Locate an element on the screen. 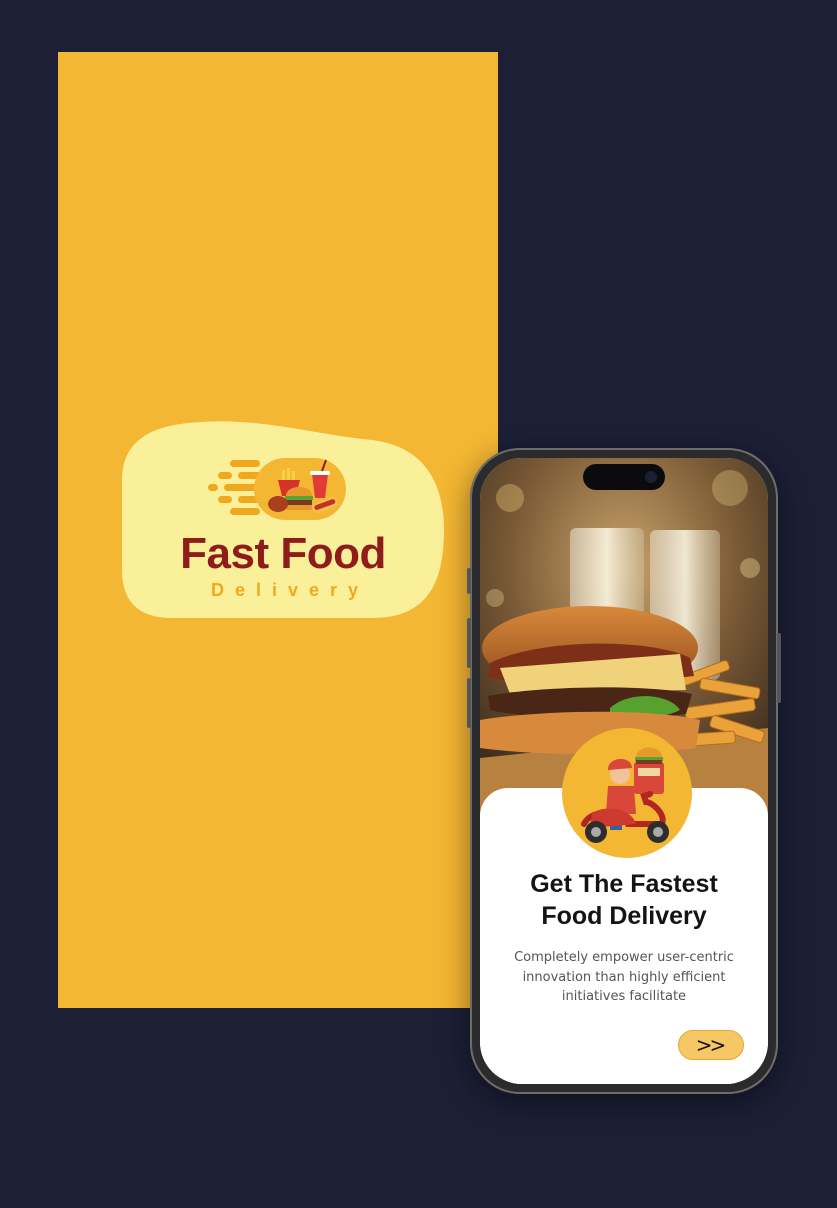  dynamic-island is located at coordinates (624, 477).